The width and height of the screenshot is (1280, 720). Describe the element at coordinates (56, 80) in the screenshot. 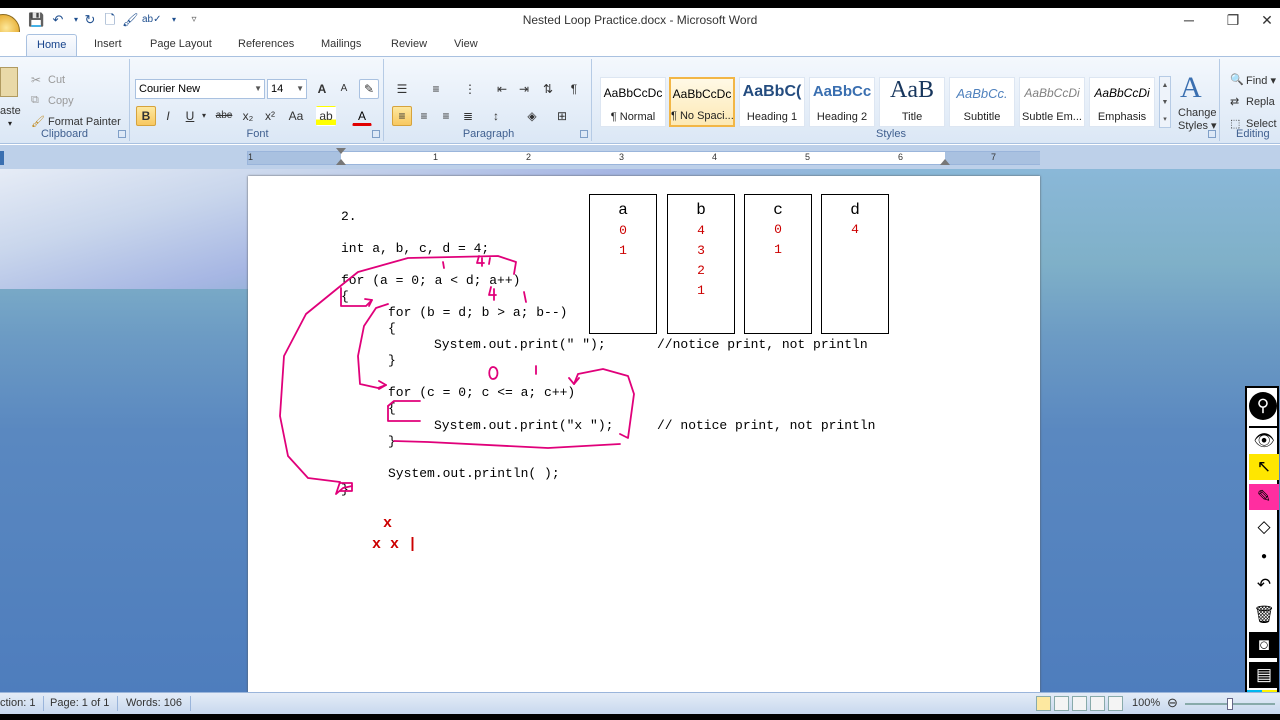

I see `cut-button: Cut` at that location.